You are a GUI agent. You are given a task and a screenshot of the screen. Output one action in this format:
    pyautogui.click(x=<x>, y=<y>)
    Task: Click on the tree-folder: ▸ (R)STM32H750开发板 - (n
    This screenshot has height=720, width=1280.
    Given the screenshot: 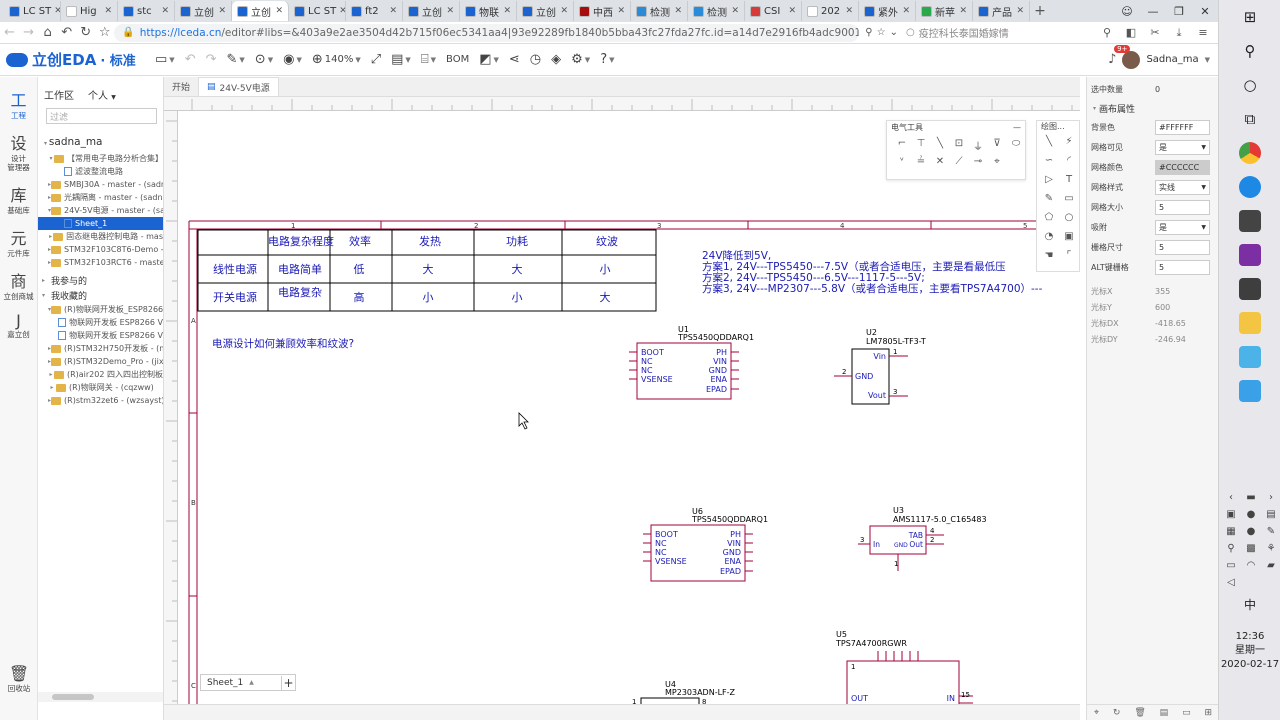 What is the action you would take?
    pyautogui.click(x=100, y=348)
    